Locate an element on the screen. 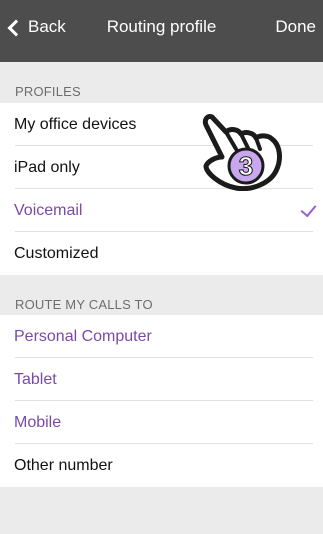  back-button: Back is located at coordinates (36, 27).